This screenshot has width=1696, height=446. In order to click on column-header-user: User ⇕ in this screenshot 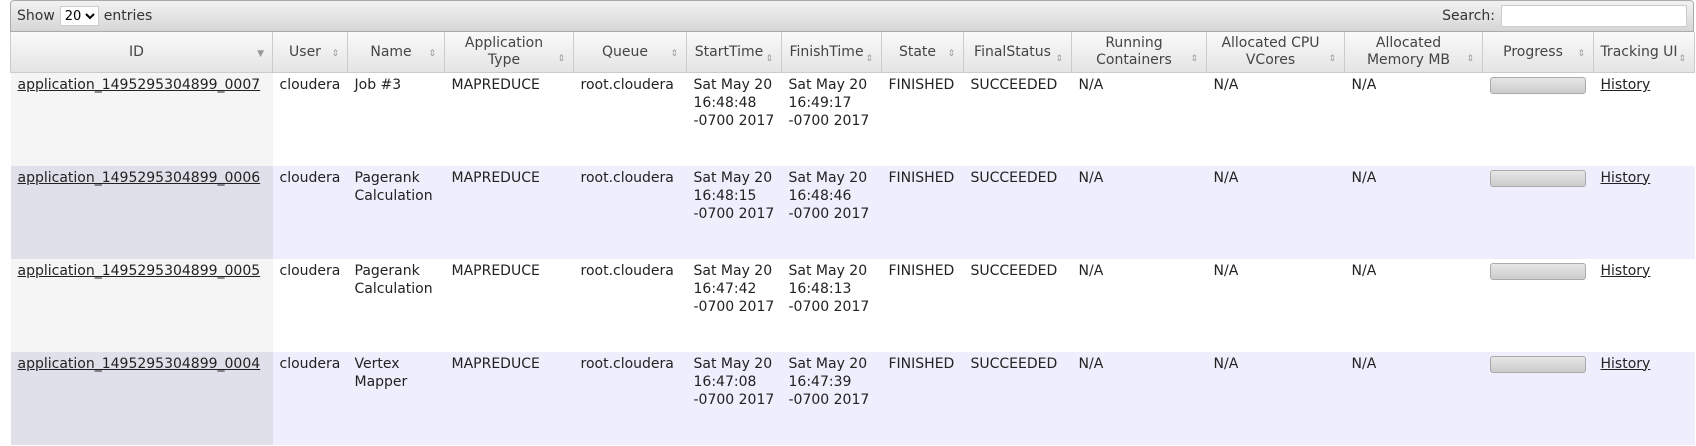, I will do `click(310, 52)`.